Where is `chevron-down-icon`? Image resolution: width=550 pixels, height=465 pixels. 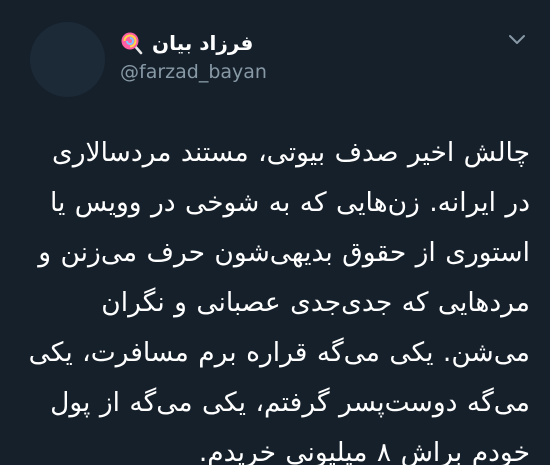
chevron-down-icon is located at coordinates (517, 40).